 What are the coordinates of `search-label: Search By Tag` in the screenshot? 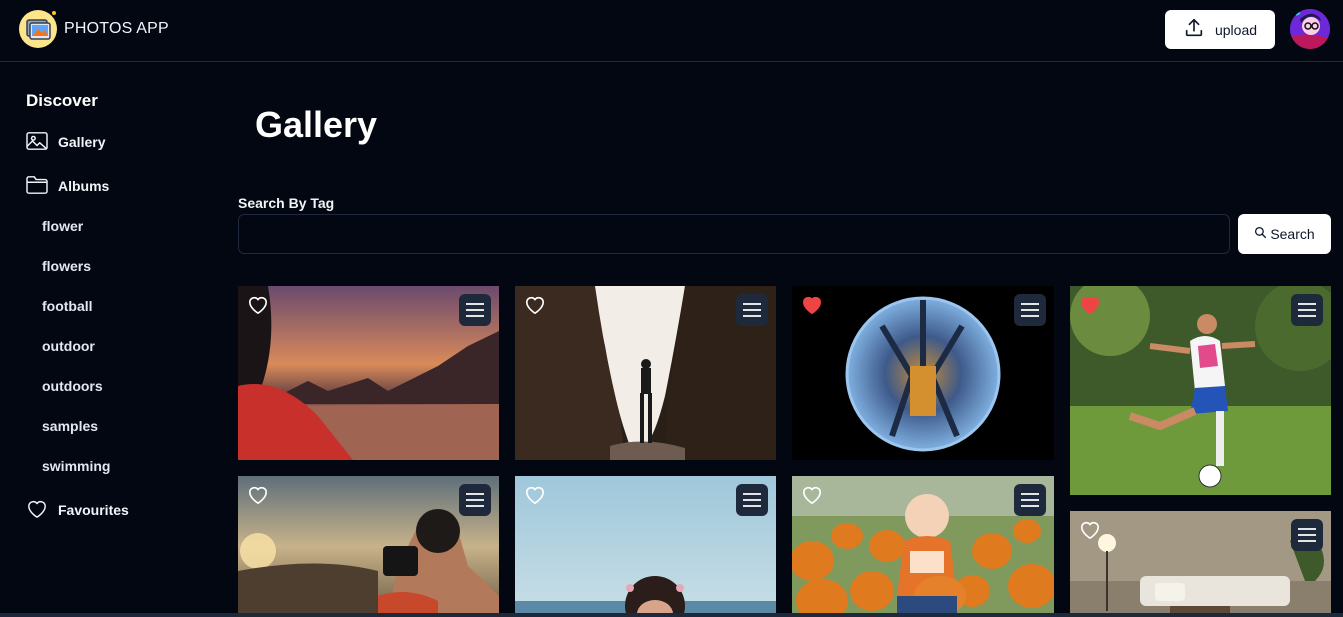 It's located at (286, 203).